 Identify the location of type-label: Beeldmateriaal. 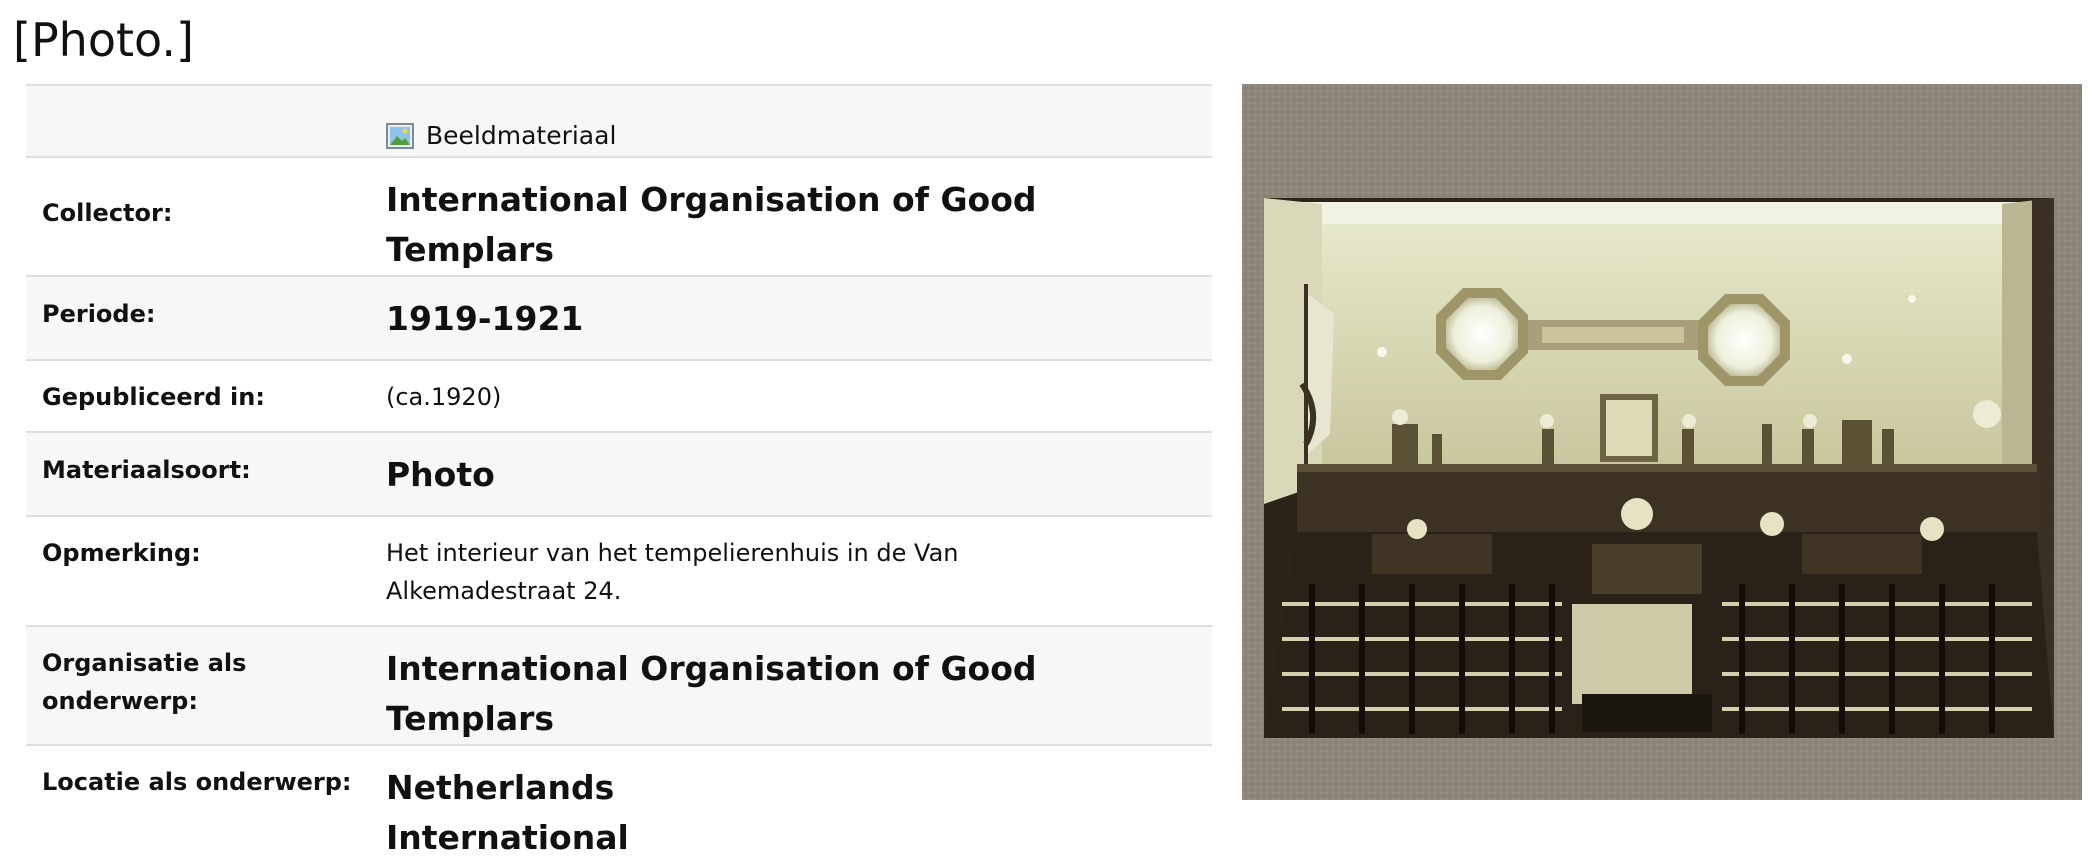
(521, 135).